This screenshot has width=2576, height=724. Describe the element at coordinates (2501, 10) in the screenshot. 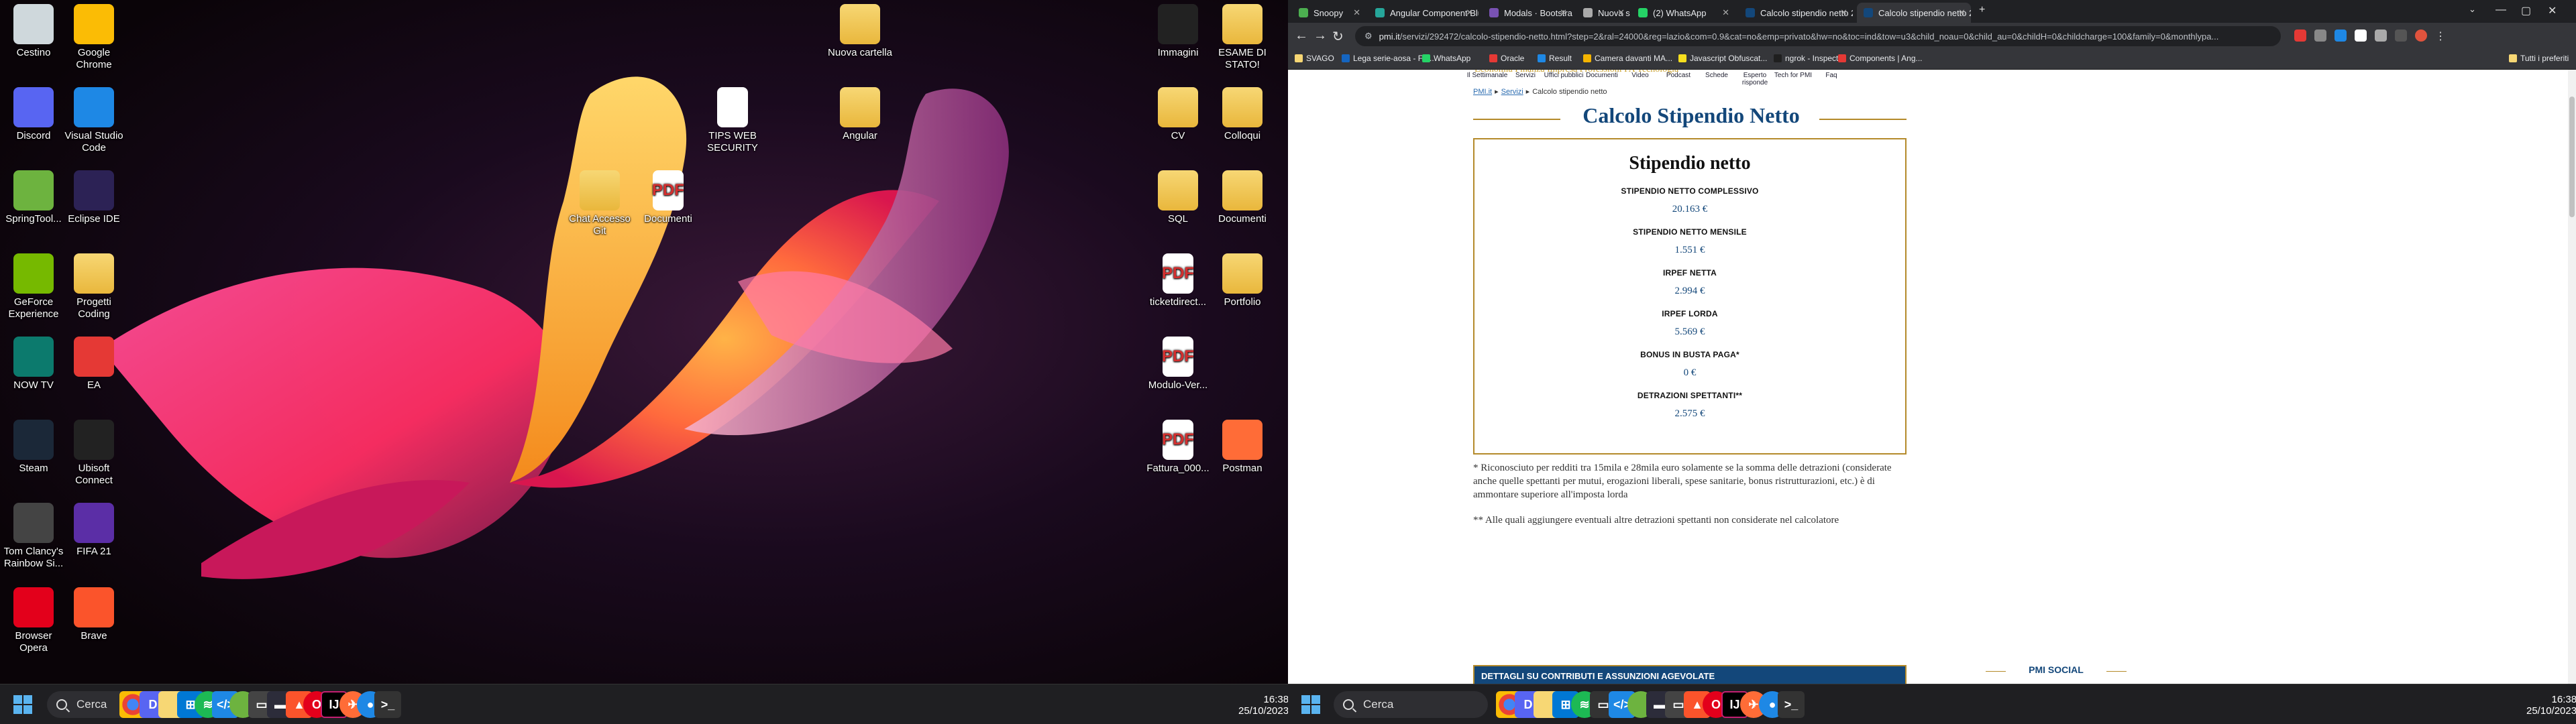

I see `minimize-window-icon: —` at that location.